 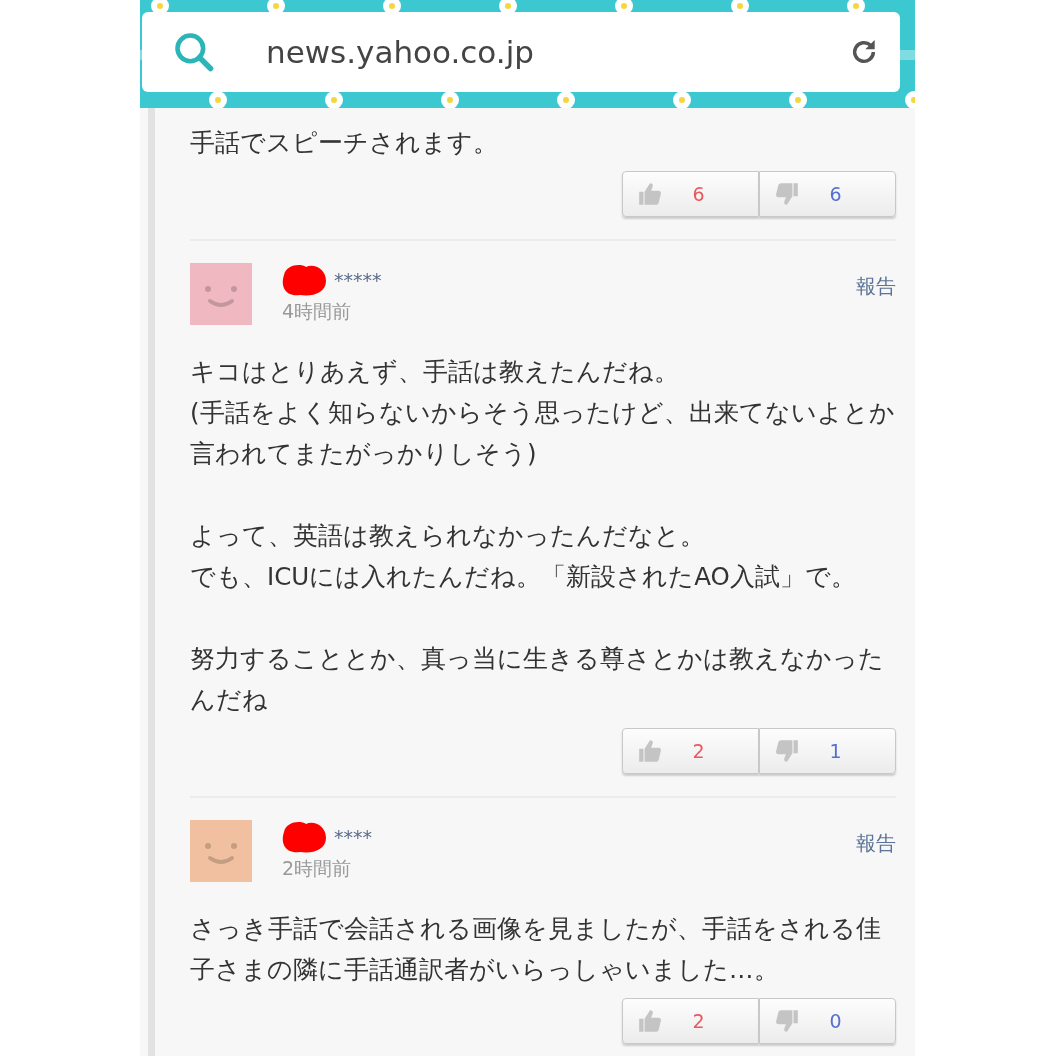 What do you see at coordinates (827, 1021) in the screenshot?
I see `dislike-button: 0` at bounding box center [827, 1021].